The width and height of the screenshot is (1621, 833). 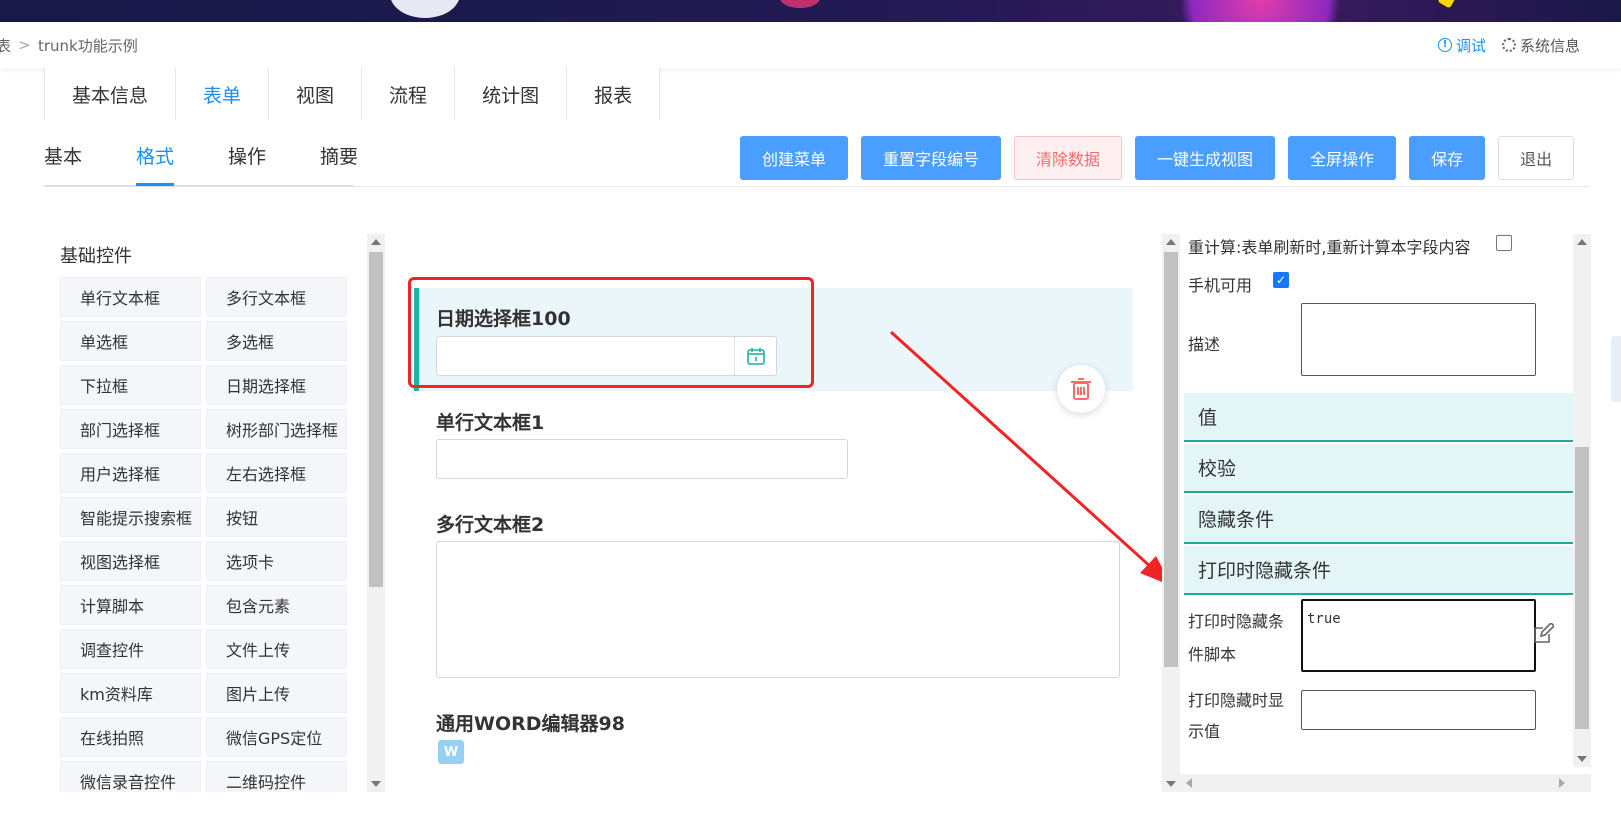 I want to click on section-value: 值, so click(x=1379, y=417).